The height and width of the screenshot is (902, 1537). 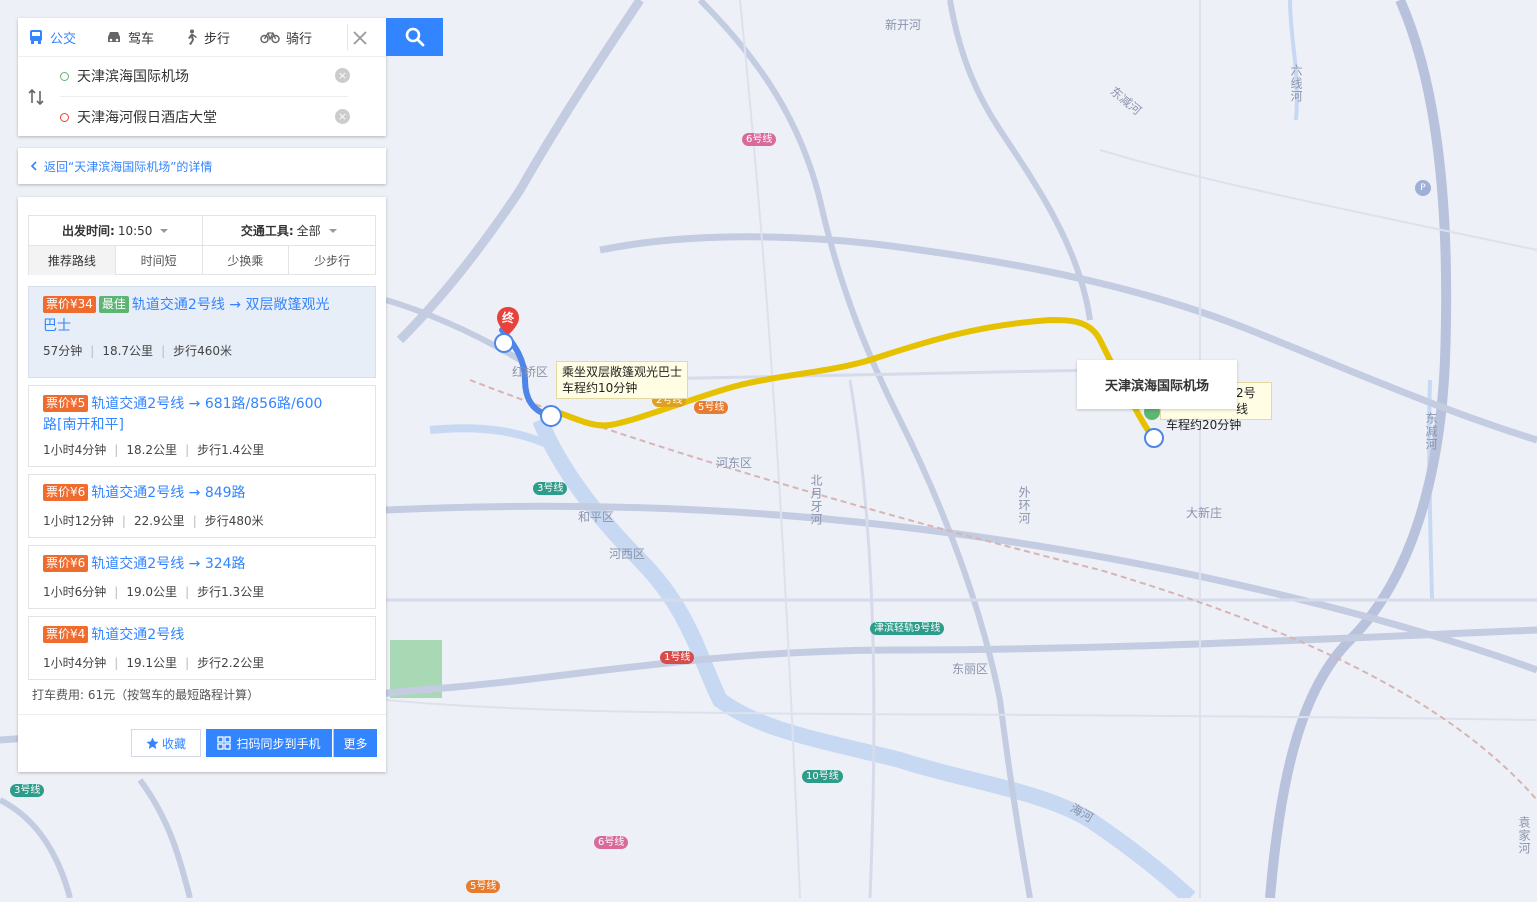 I want to click on plan-walk: 步行2.2公里, so click(x=231, y=663).